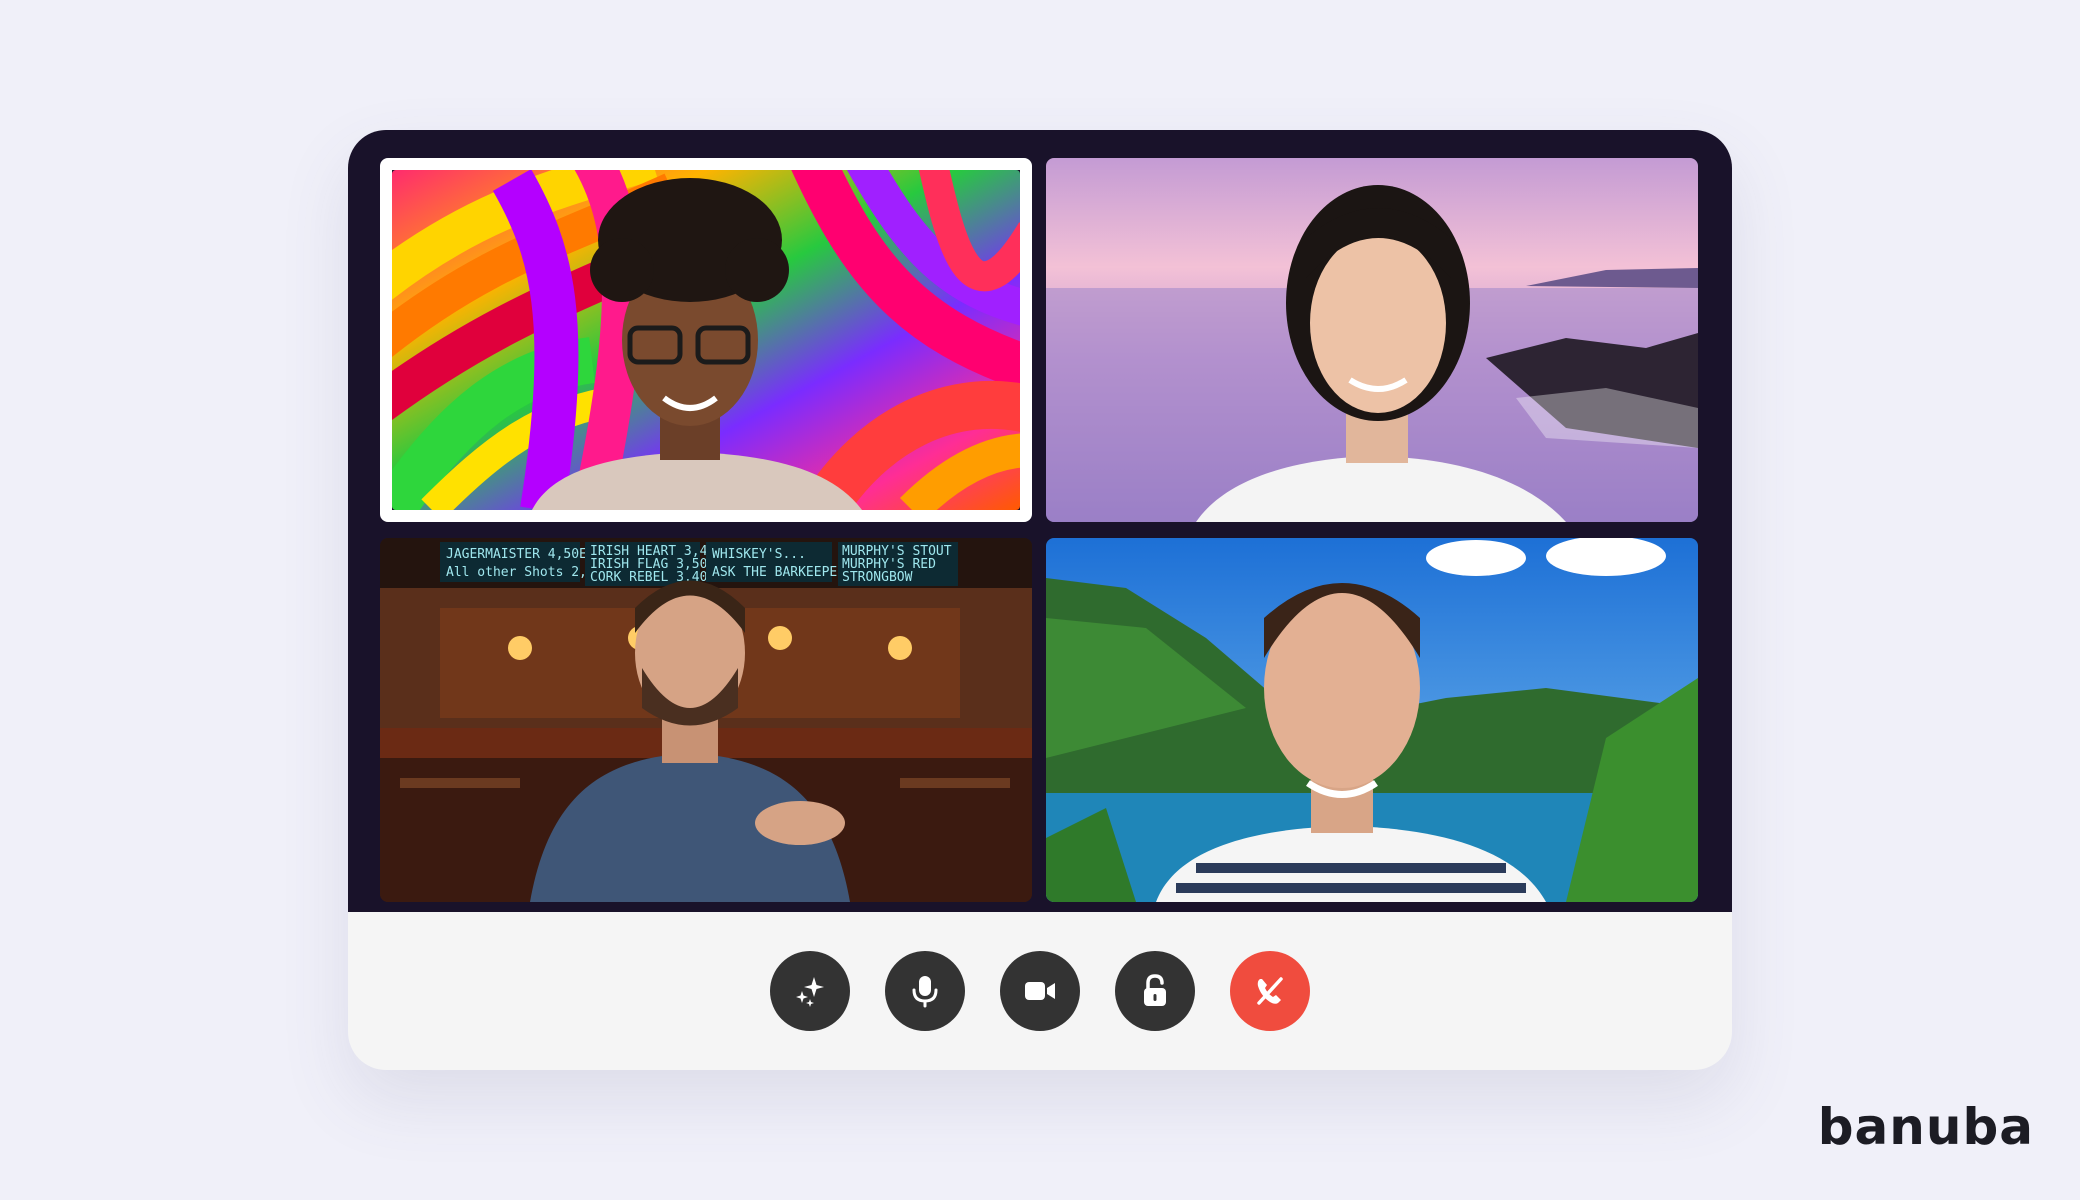 This screenshot has width=2080, height=1200. I want to click on microphone-icon, so click(925, 992).